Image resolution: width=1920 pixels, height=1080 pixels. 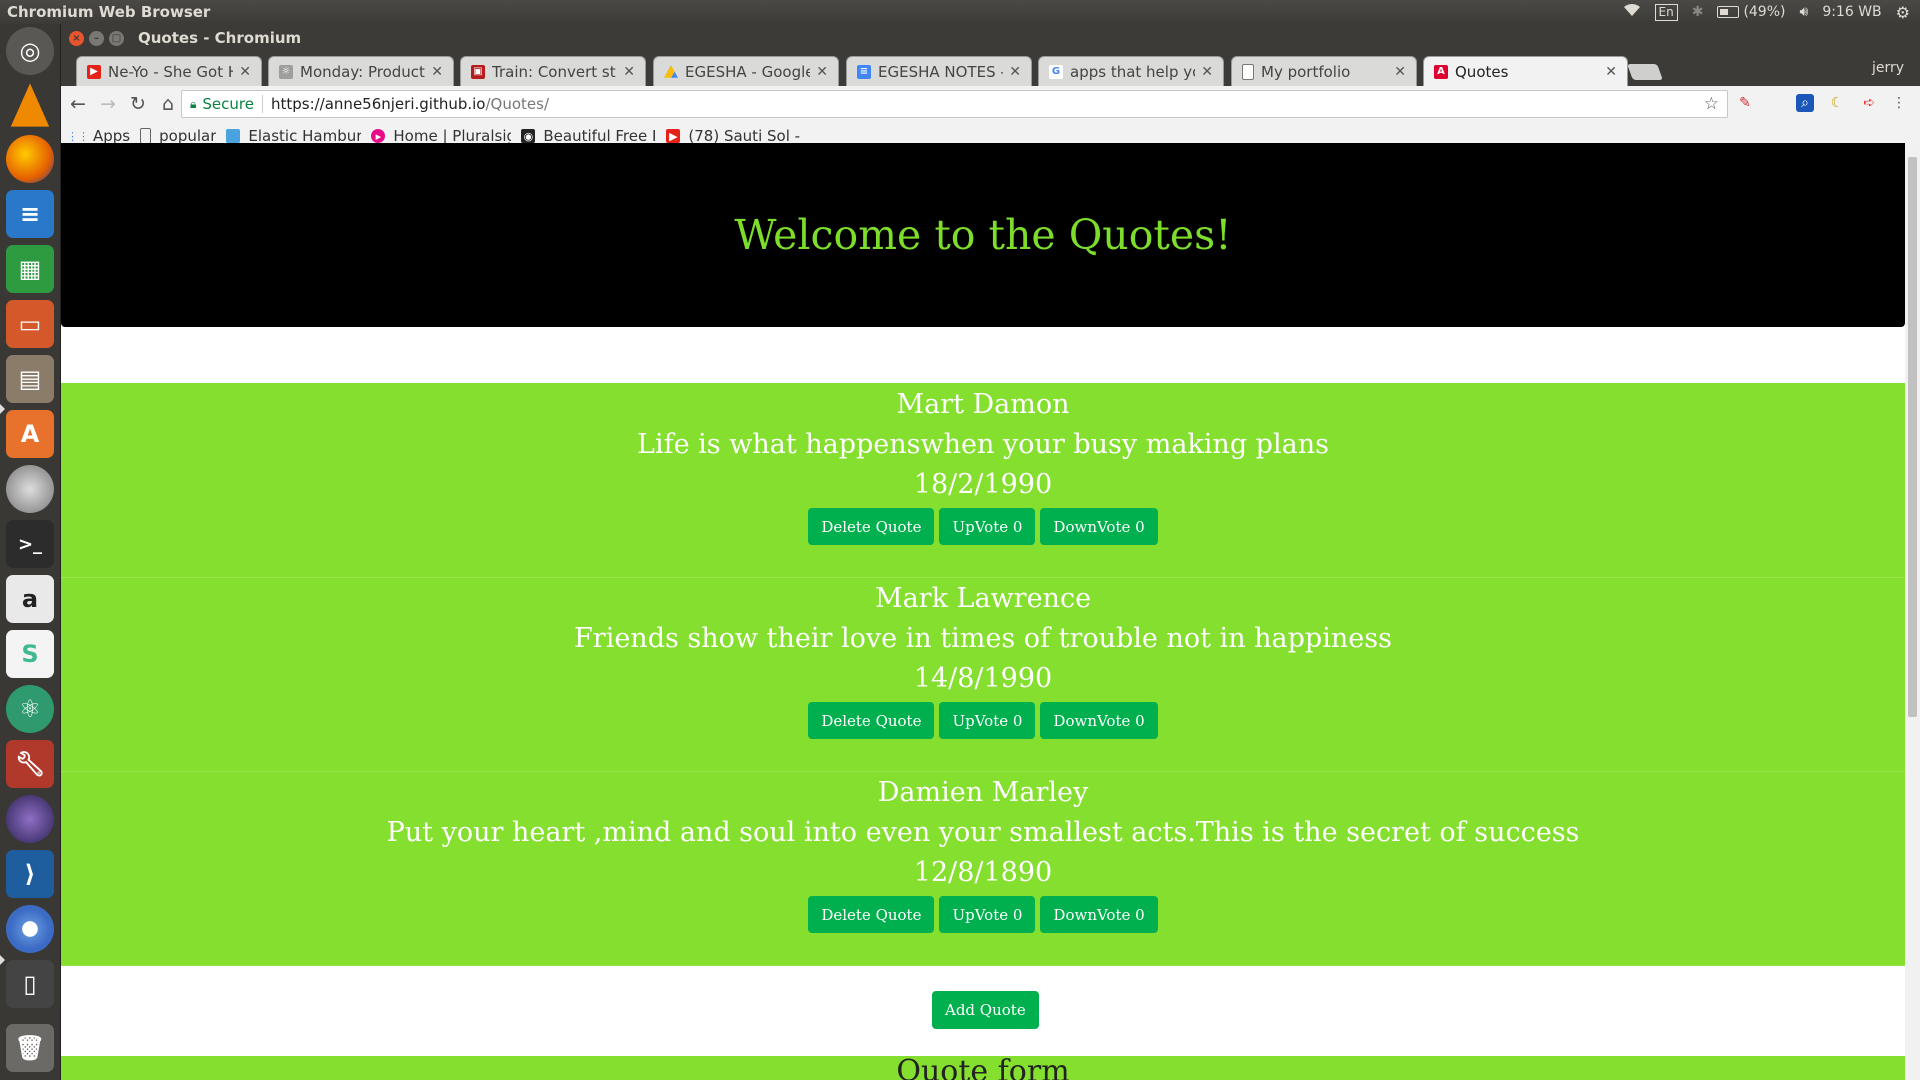 I want to click on launcher-running-indicator-chromium, so click(x=2, y=960).